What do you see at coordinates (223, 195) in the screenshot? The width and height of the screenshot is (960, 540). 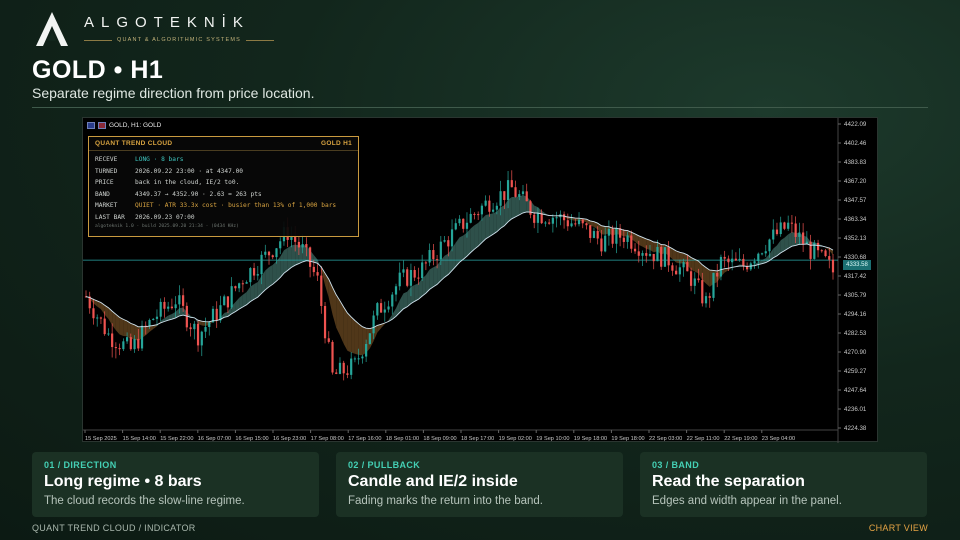 I see `panel-row: BAND 4349.37 → 4352.90 · 2.63 = 263 pts` at bounding box center [223, 195].